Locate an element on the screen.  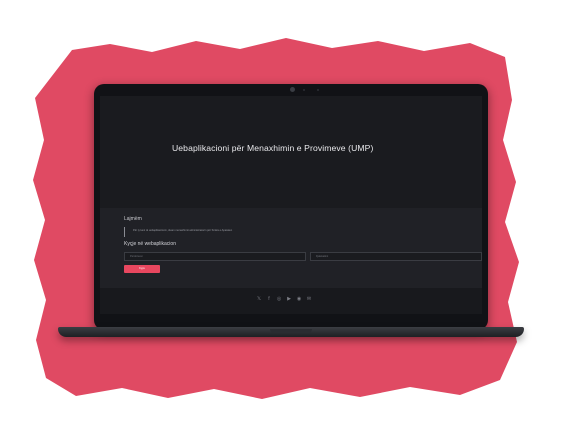
footer: 𝕏 f ◎ ▶ ◉ ✉ is located at coordinates (291, 301).